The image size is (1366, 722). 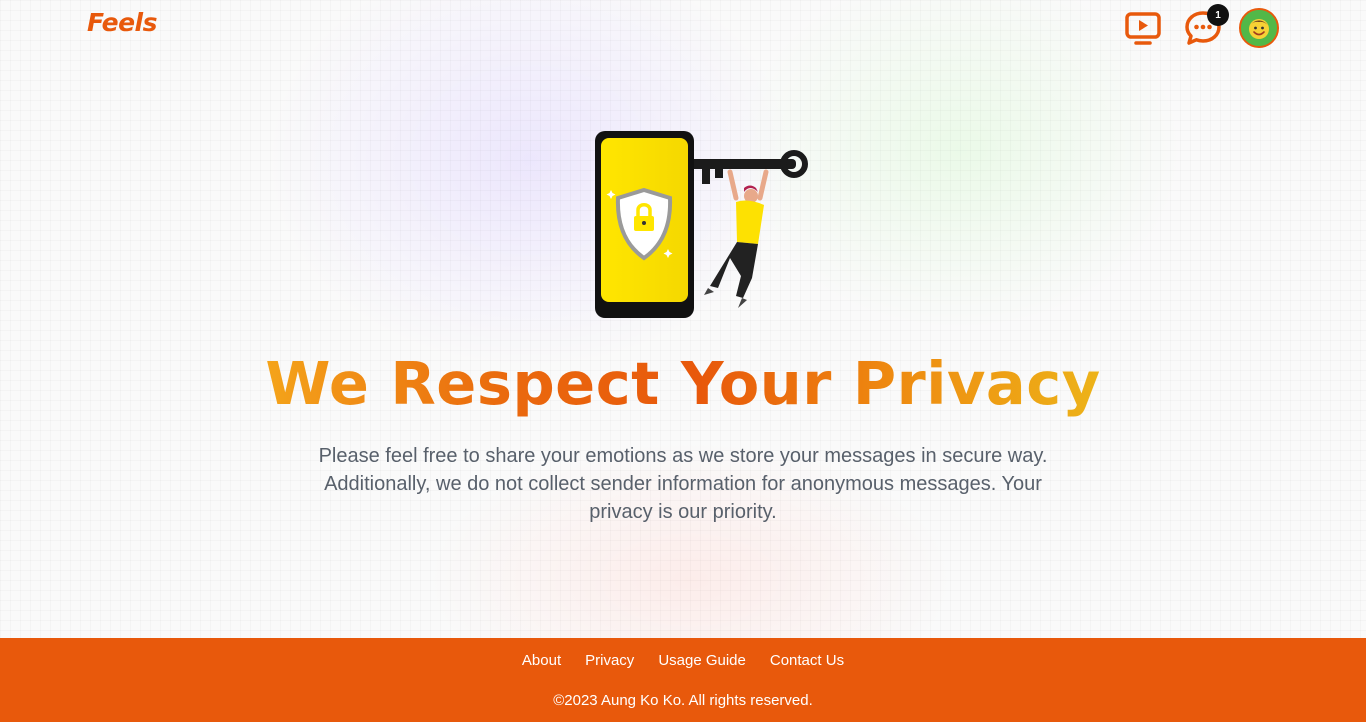 I want to click on emoji-avatar-icon, so click(x=1259, y=28).